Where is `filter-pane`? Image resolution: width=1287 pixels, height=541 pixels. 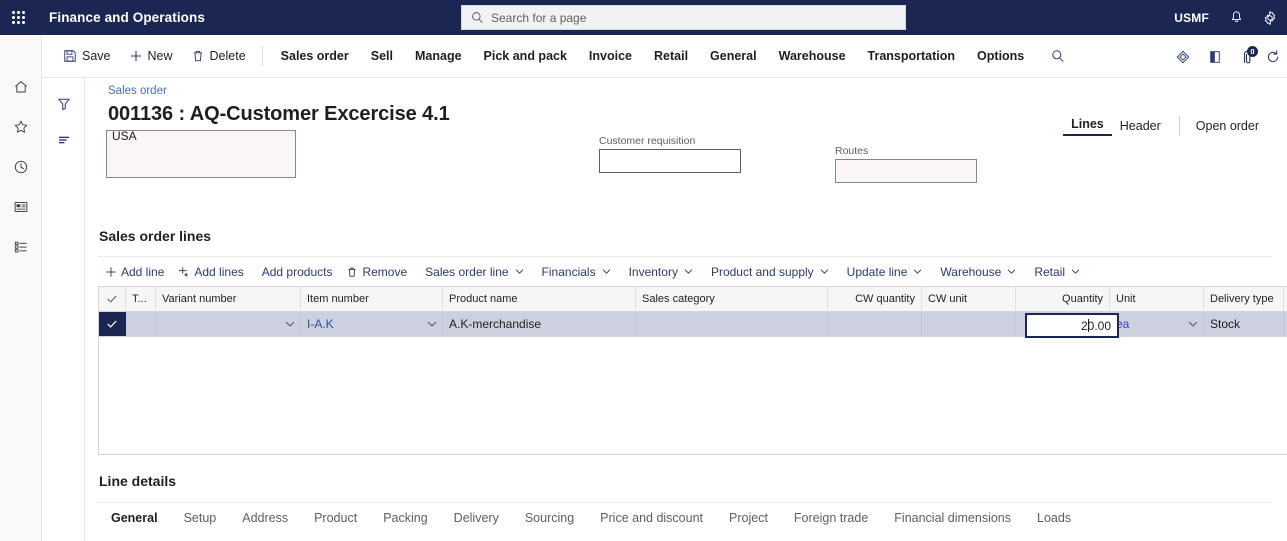
filter-pane is located at coordinates (64, 309).